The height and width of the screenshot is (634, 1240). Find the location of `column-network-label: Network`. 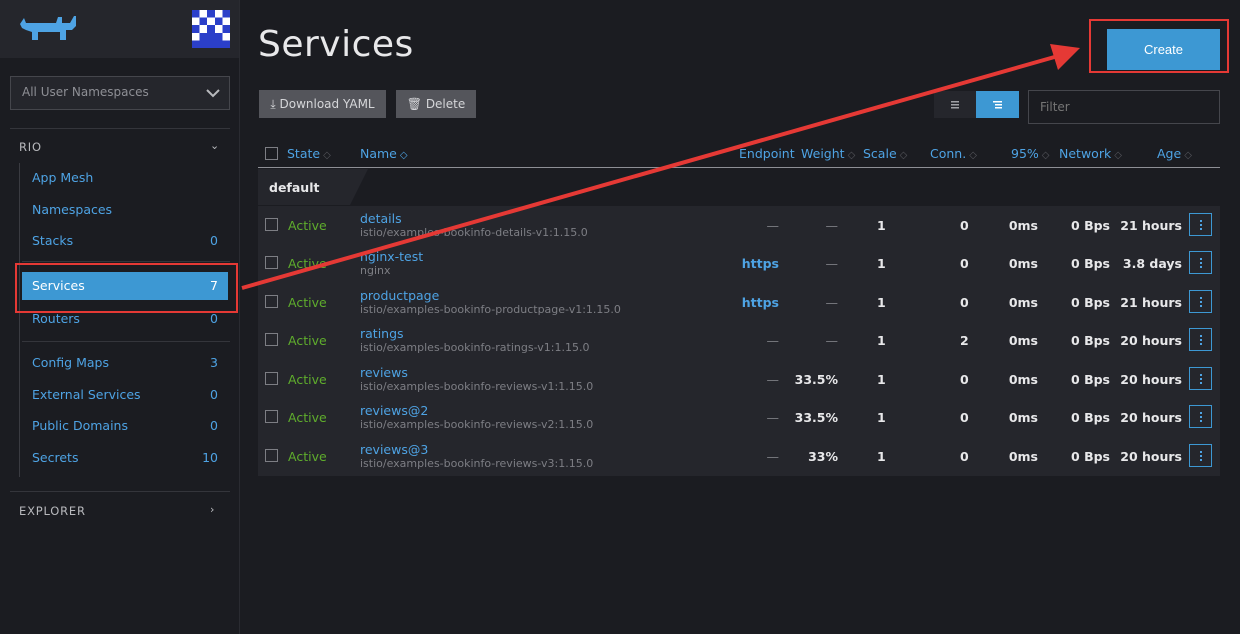

column-network-label: Network is located at coordinates (1085, 153).